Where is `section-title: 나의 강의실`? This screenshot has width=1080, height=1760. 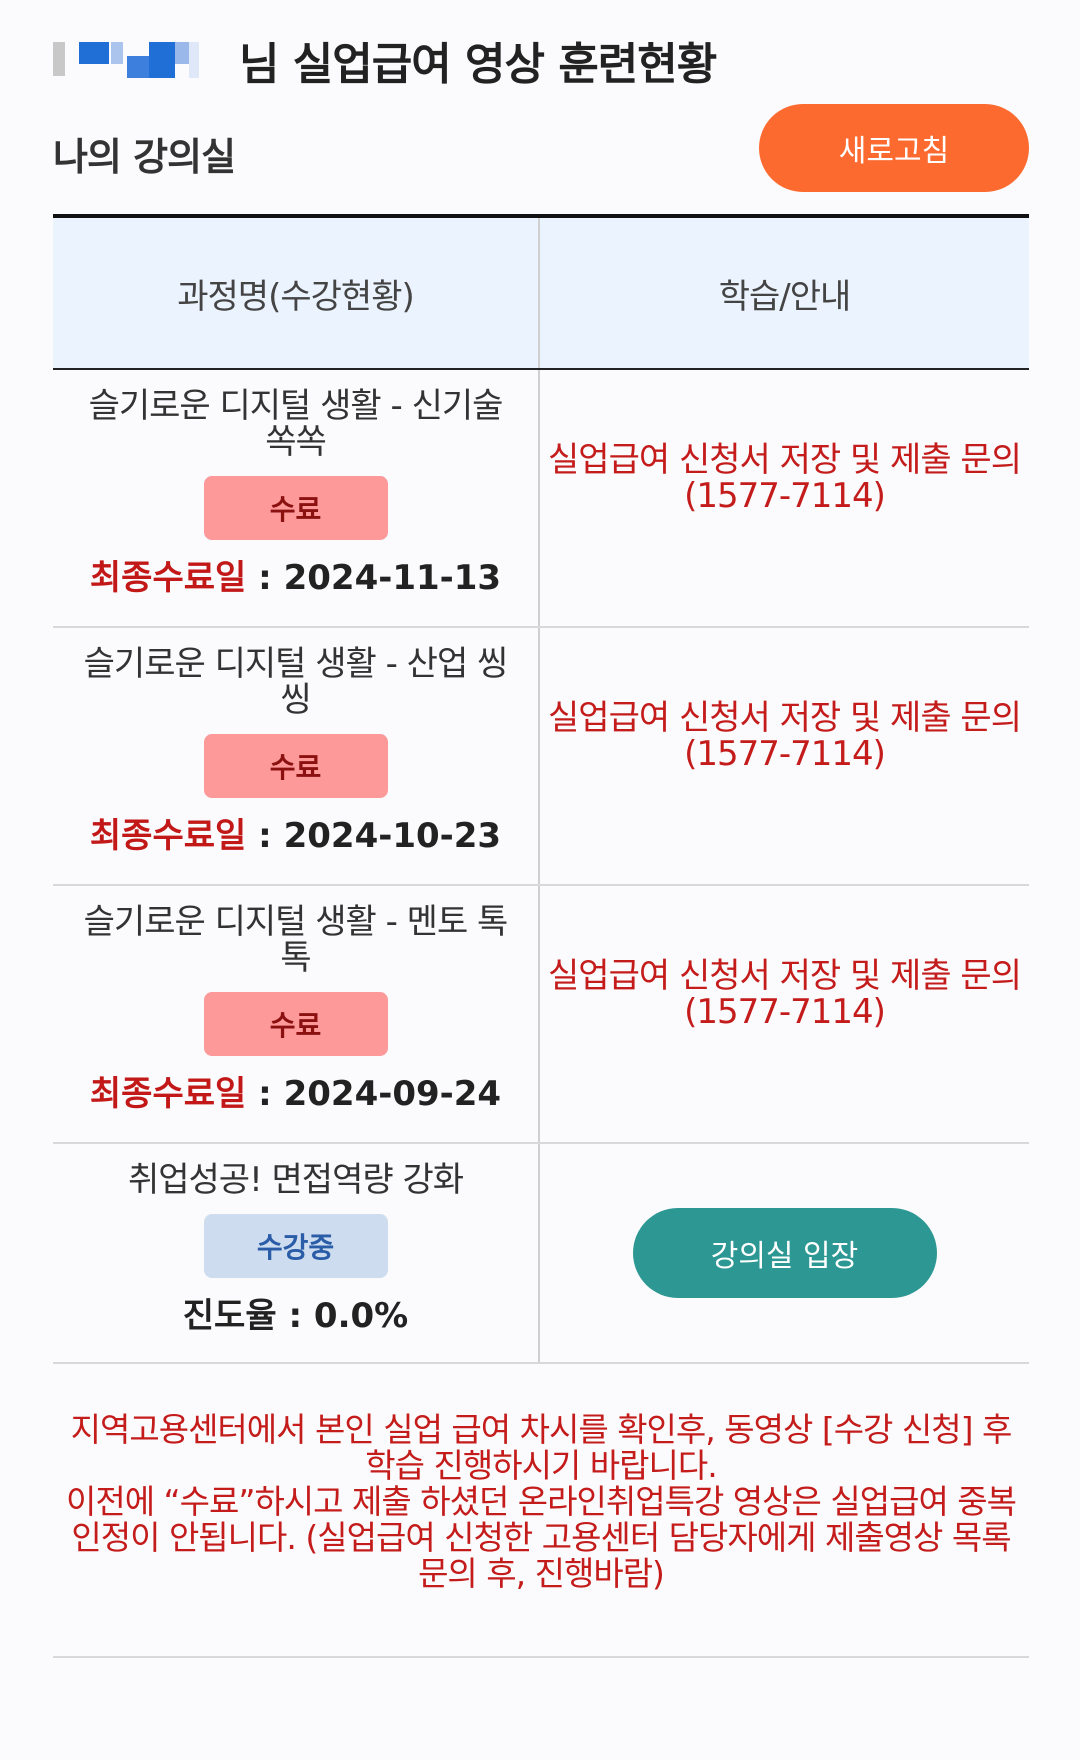
section-title: 나의 강의실 is located at coordinates (144, 157).